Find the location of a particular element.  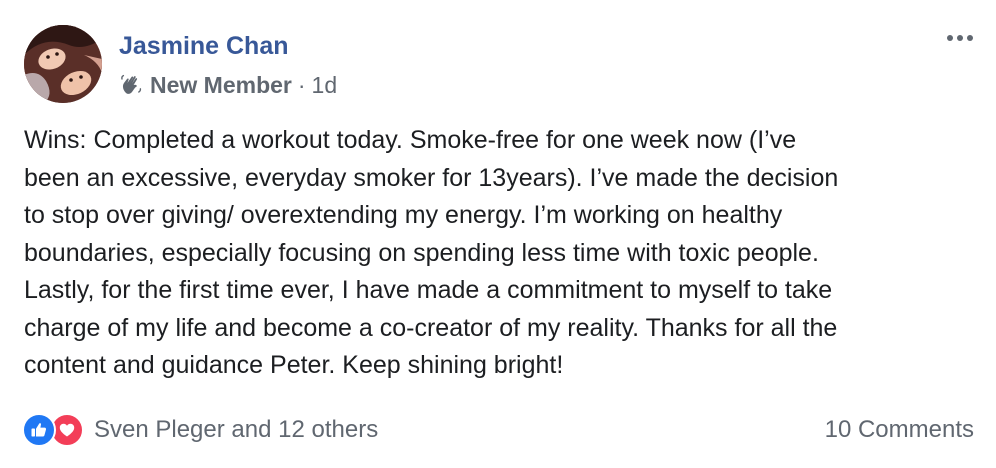

comments-count-link: 10 Comments is located at coordinates (899, 430).